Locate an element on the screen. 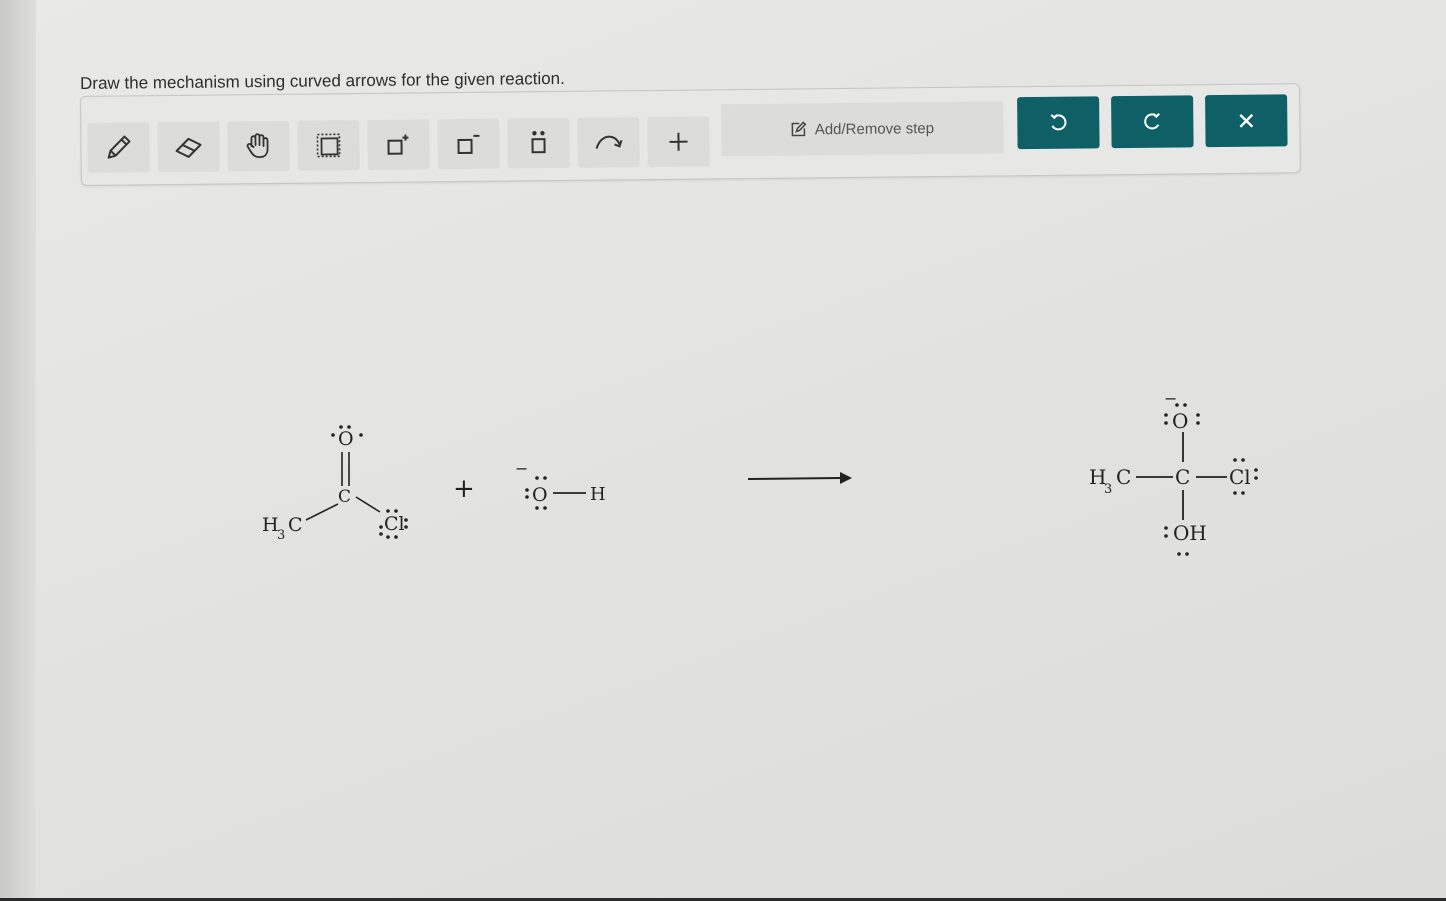 Image resolution: width=1446 pixels, height=901 pixels. product-central-c-label: C is located at coordinates (1182, 477).